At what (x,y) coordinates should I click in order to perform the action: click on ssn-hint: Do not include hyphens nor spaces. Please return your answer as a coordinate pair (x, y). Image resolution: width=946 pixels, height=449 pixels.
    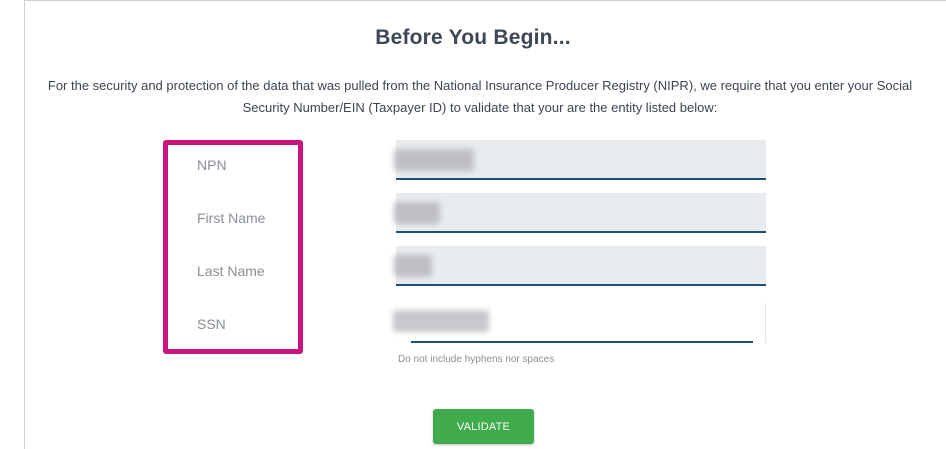
    Looking at the image, I should click on (476, 359).